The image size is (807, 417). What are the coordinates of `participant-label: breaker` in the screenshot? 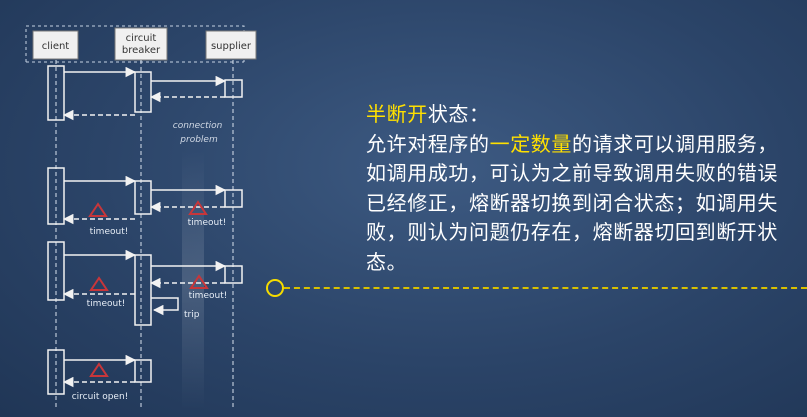 It's located at (141, 50).